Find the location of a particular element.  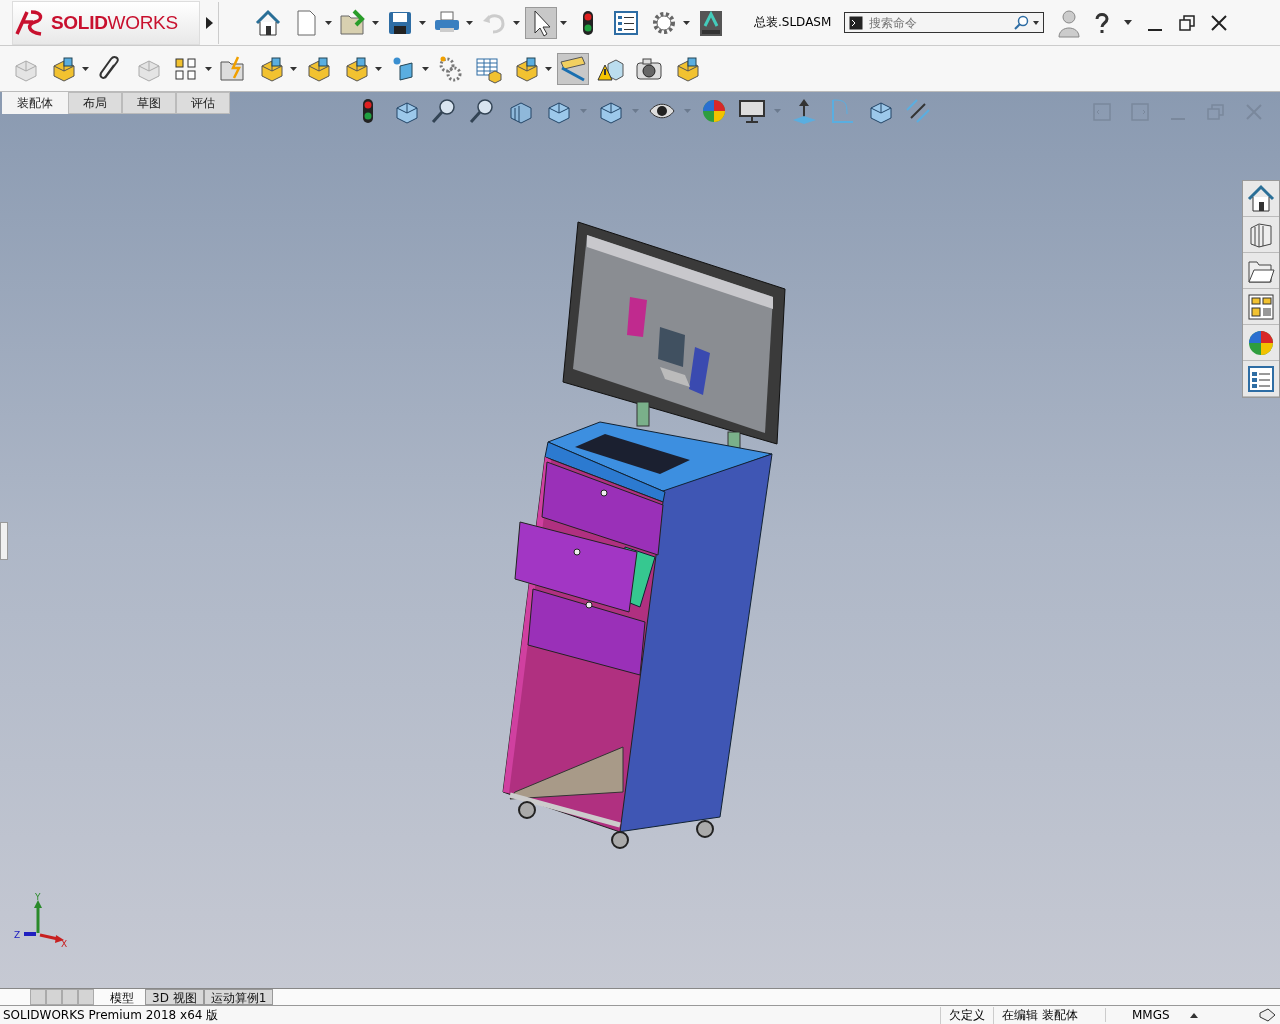

command-tab: 草图 is located at coordinates (149, 103).